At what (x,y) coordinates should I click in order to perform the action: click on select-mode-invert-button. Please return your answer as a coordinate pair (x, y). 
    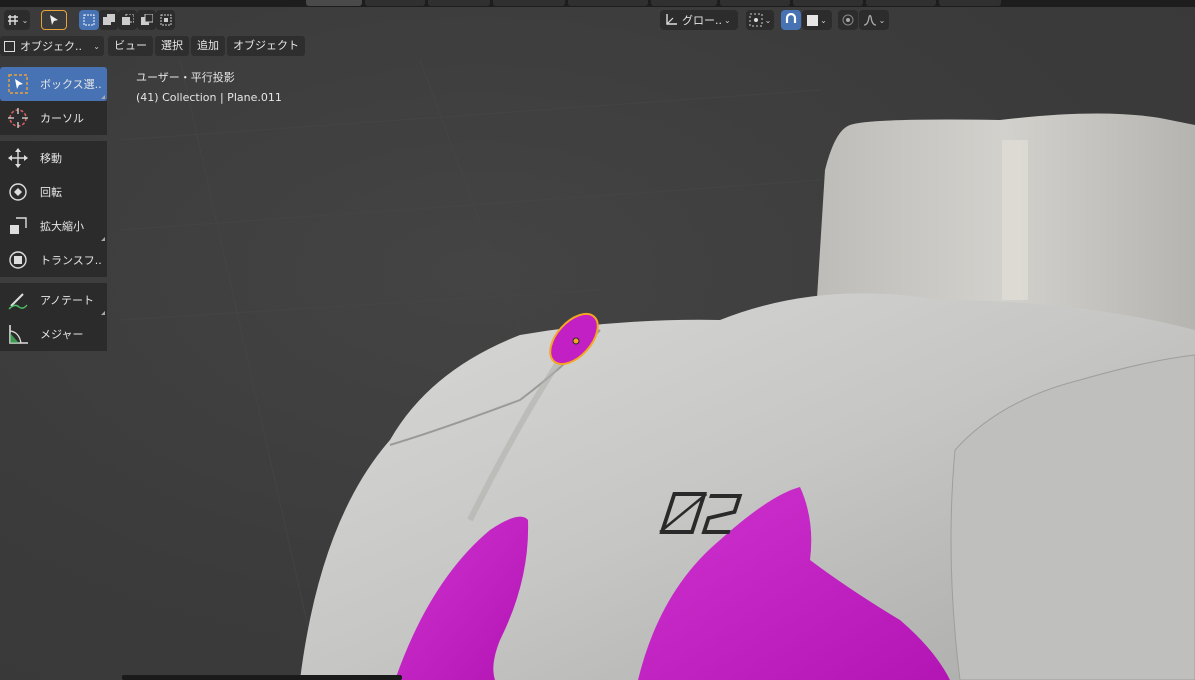
    Looking at the image, I should click on (146, 20).